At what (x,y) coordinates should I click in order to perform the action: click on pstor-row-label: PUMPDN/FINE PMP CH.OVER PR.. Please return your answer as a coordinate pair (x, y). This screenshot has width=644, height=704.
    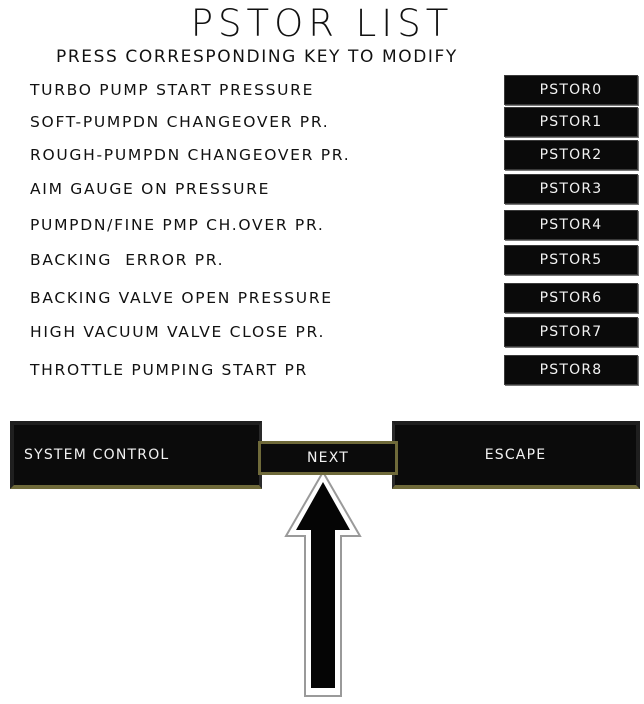
    Looking at the image, I should click on (177, 225).